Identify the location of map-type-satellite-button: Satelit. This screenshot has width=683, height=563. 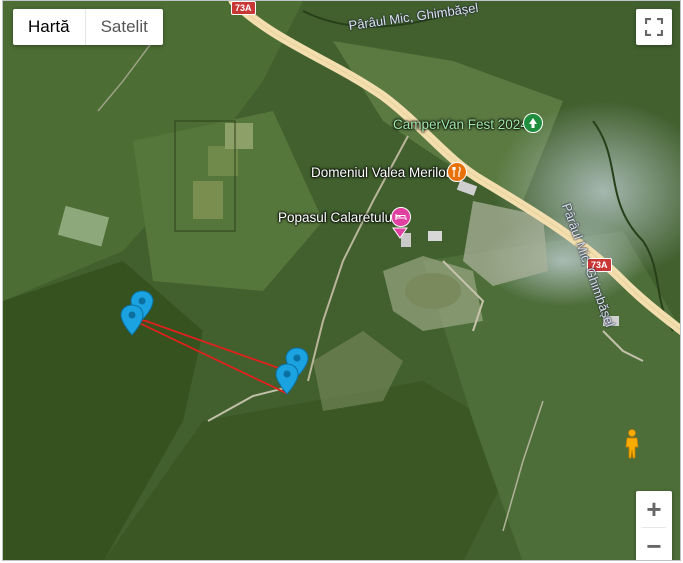
(123, 27).